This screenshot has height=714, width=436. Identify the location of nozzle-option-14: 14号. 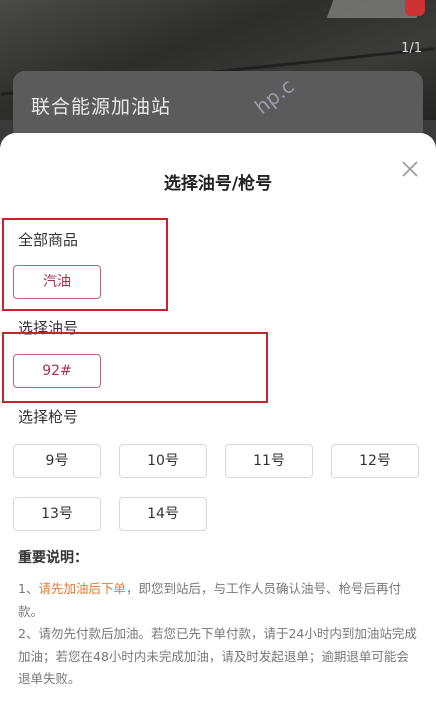
(163, 514).